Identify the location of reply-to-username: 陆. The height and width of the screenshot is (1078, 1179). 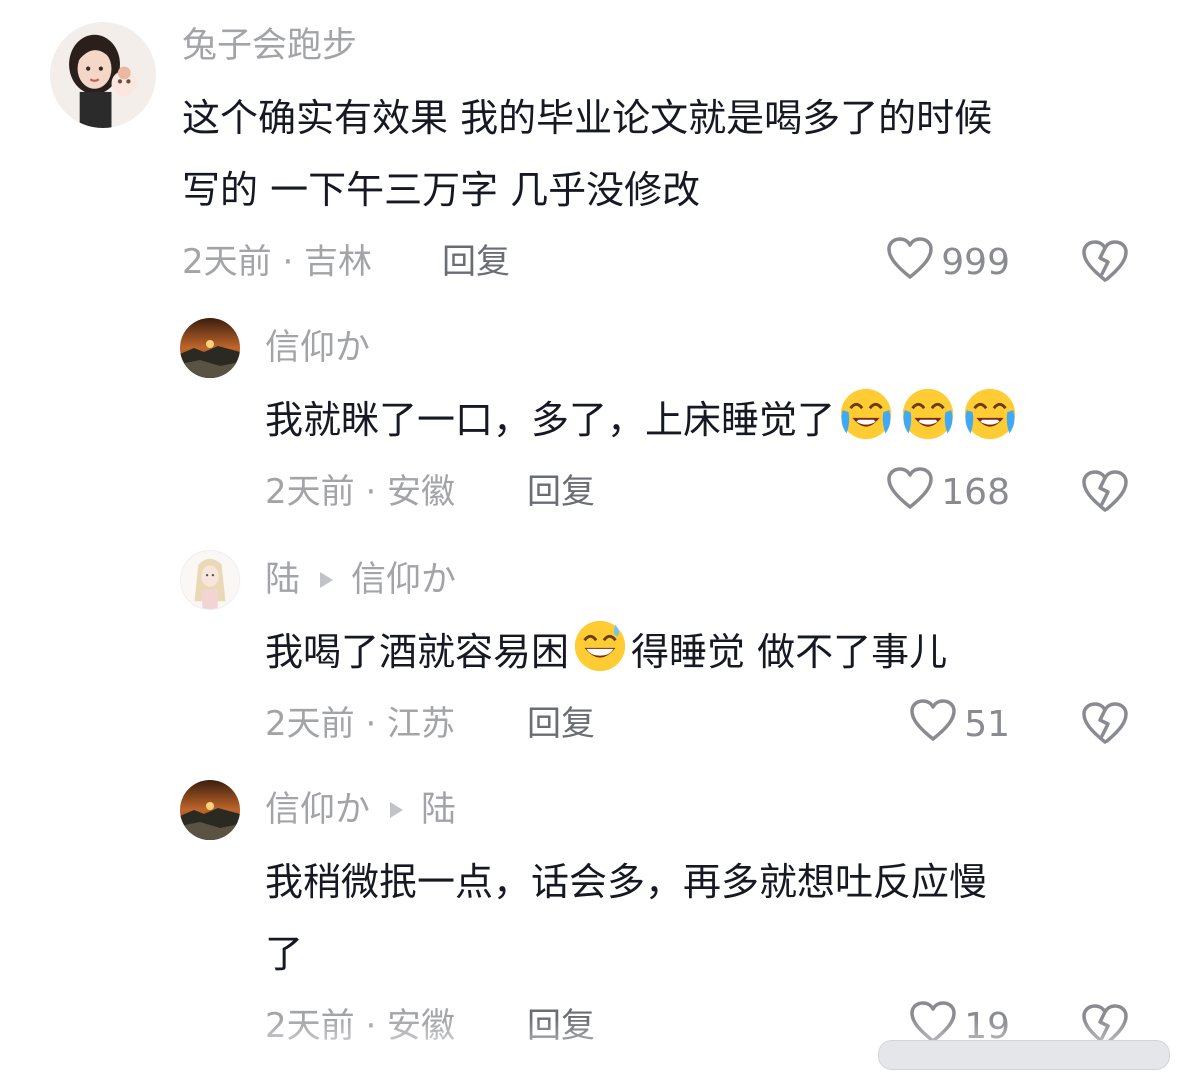
(438, 810).